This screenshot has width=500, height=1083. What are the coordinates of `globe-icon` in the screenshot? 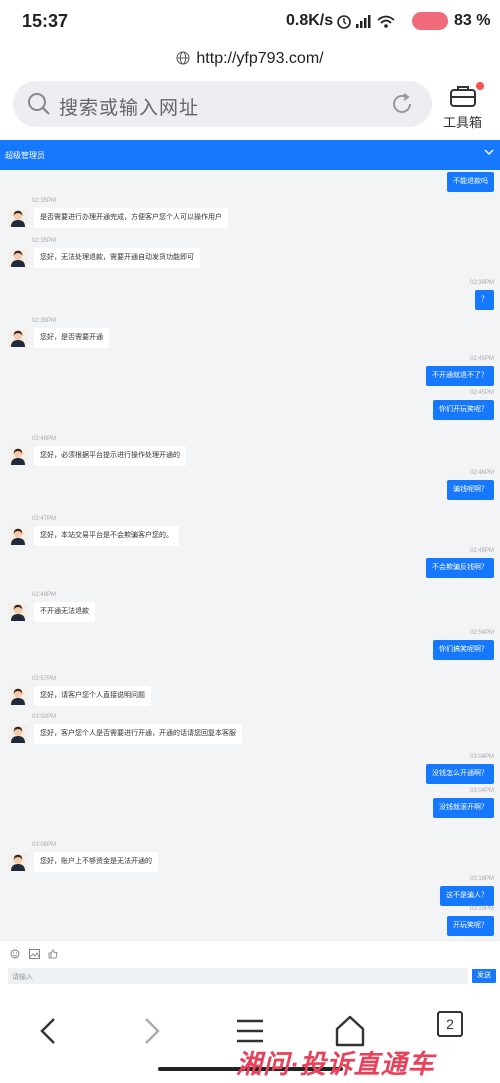 It's located at (183, 60).